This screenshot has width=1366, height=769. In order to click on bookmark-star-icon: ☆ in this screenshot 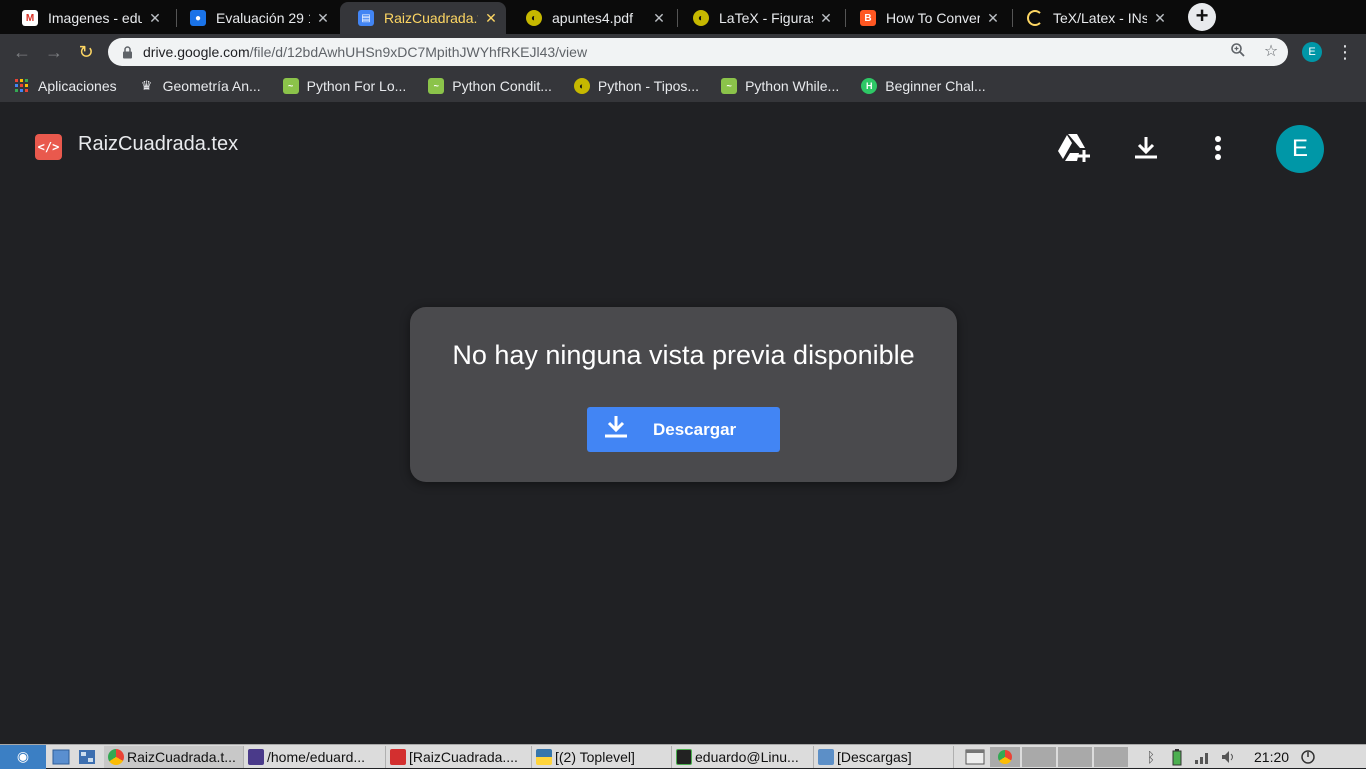, I will do `click(1271, 52)`.